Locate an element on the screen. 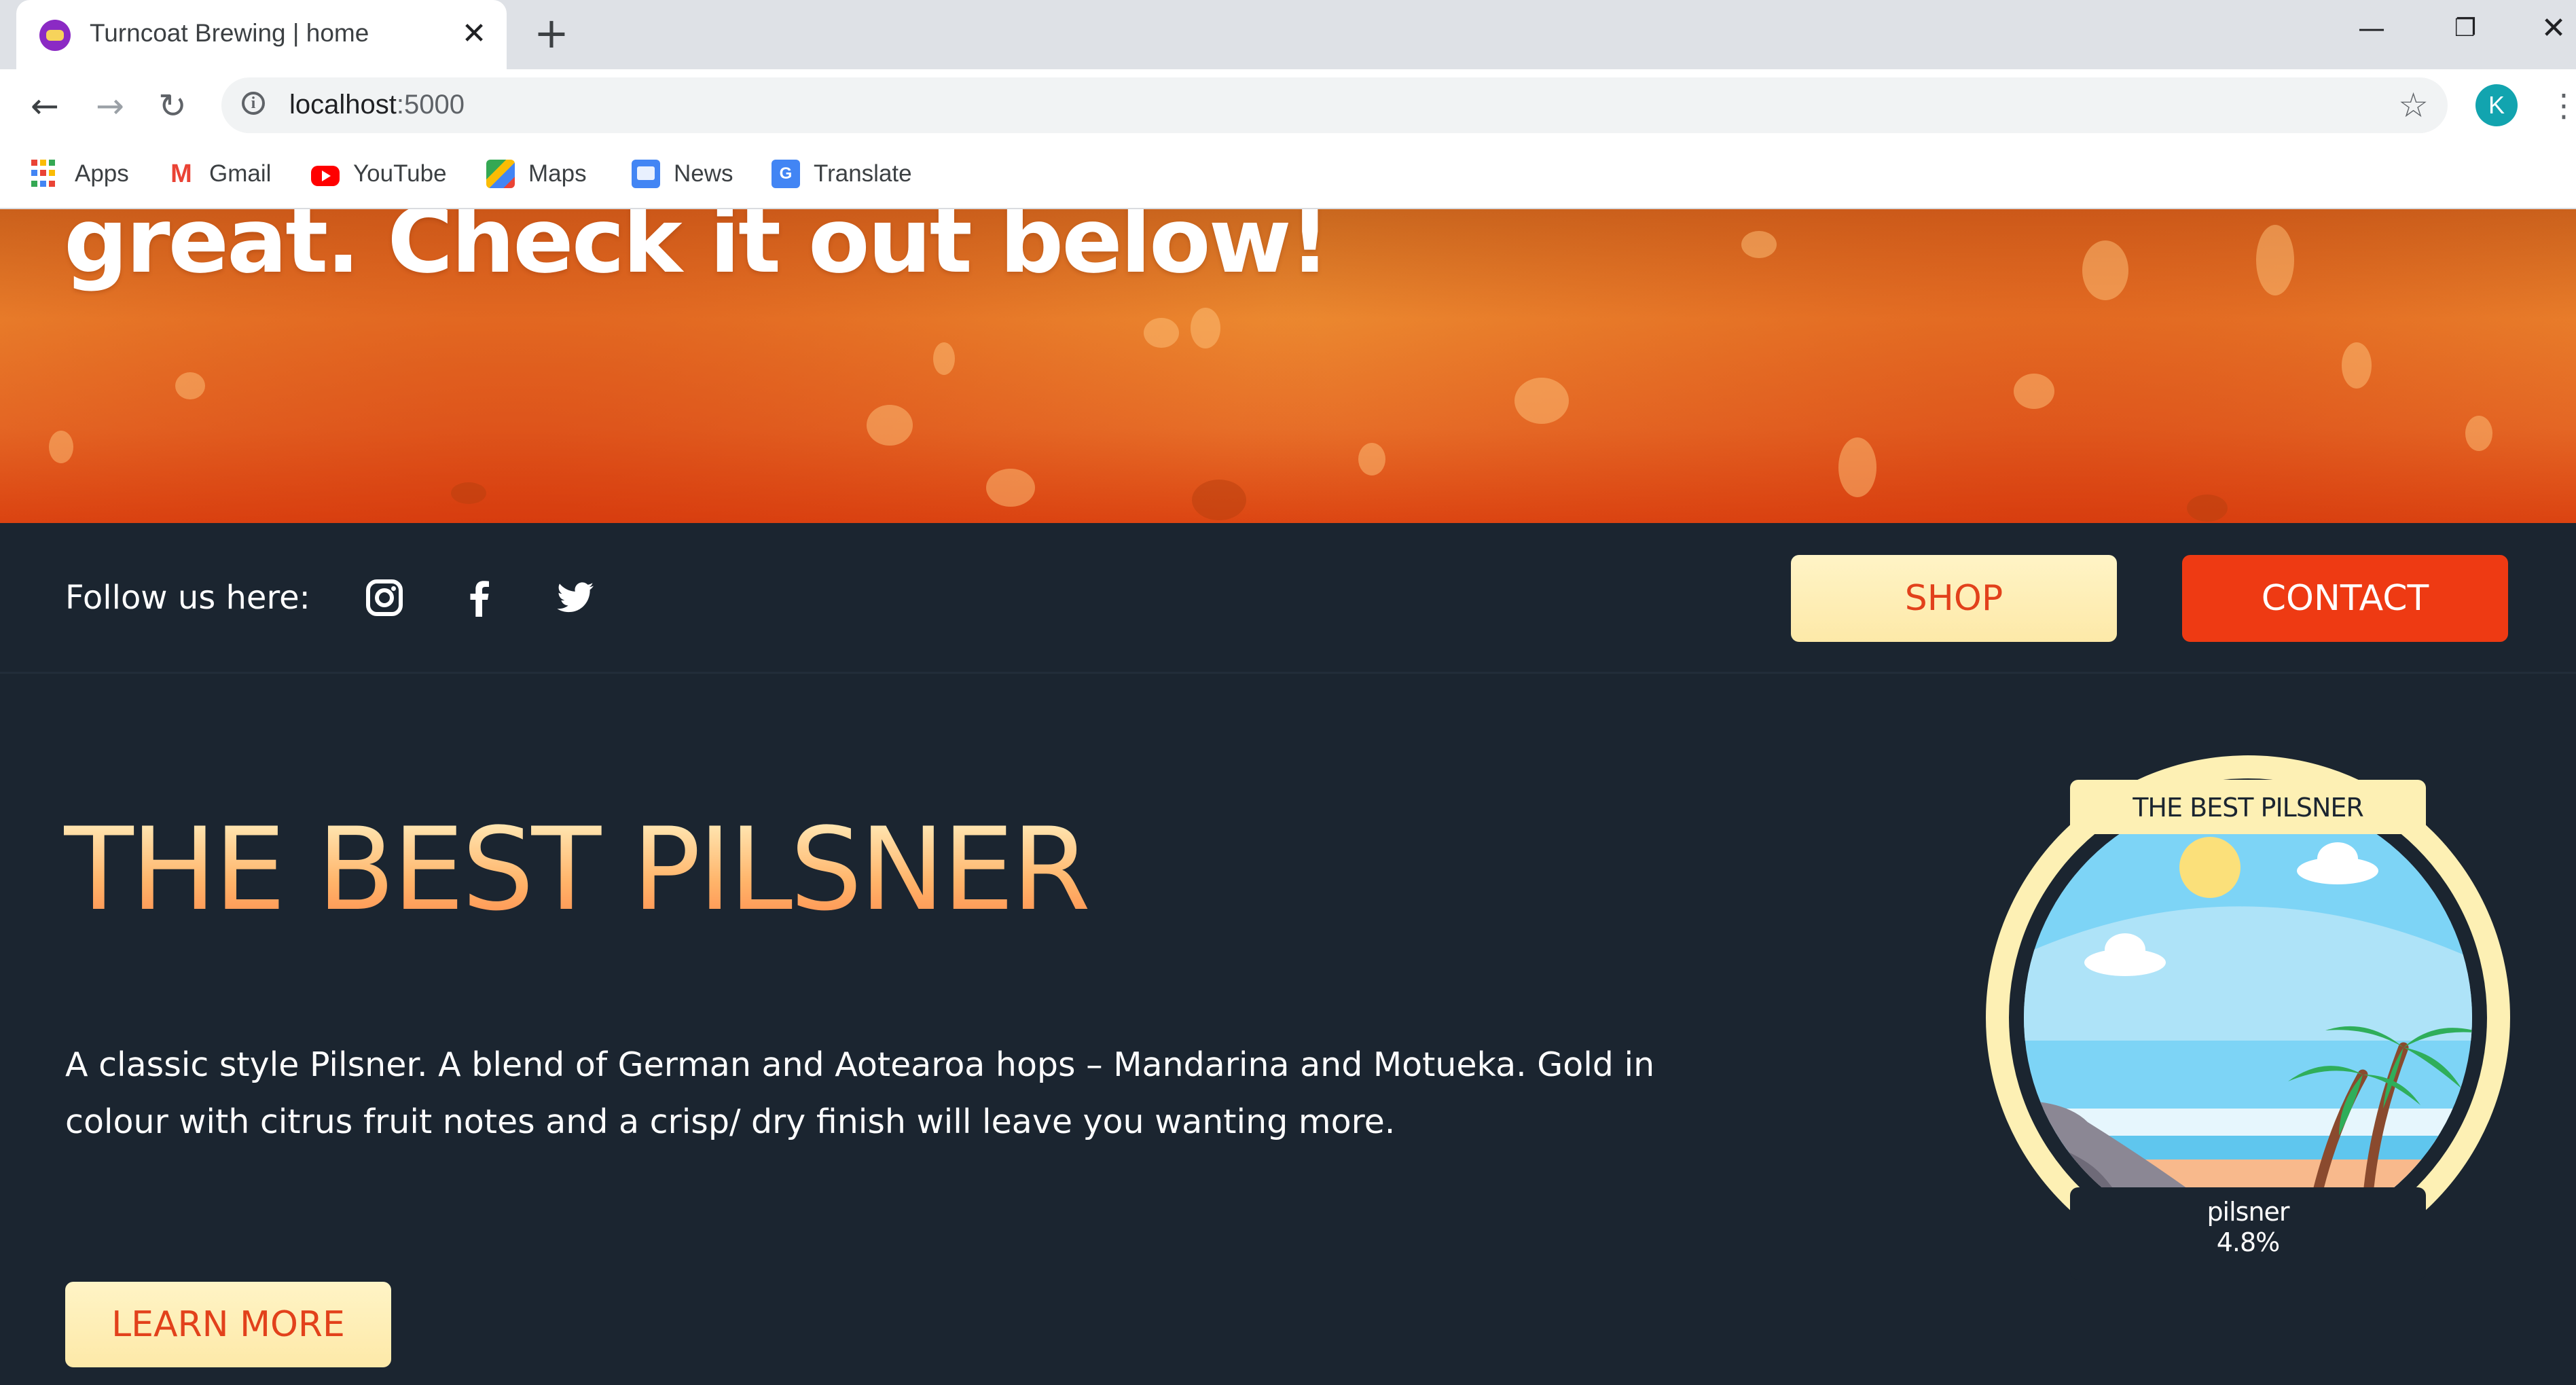 This screenshot has height=1385, width=2576. bookmark-star-icon: ☆ is located at coordinates (2413, 106).